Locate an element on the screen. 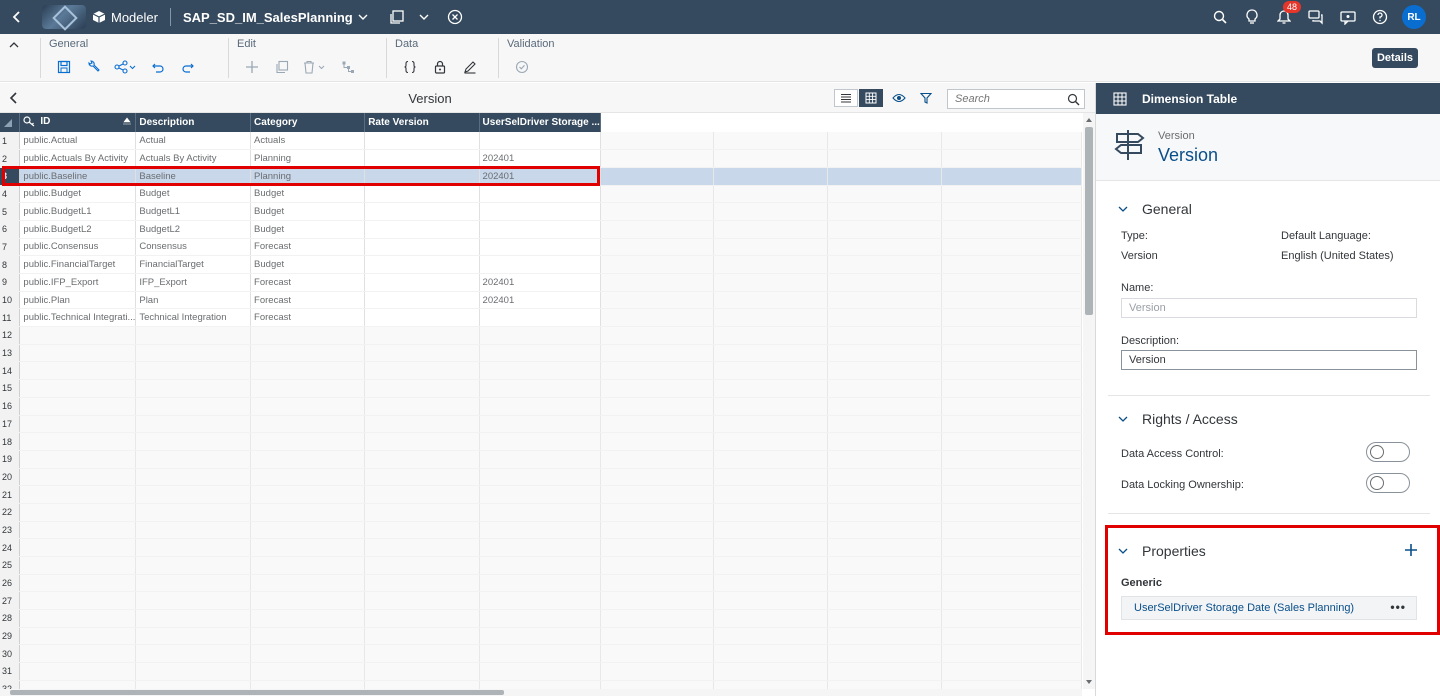 The height and width of the screenshot is (696, 1440). table-row: 1 public.Actual Actual Actuals is located at coordinates (541, 141).